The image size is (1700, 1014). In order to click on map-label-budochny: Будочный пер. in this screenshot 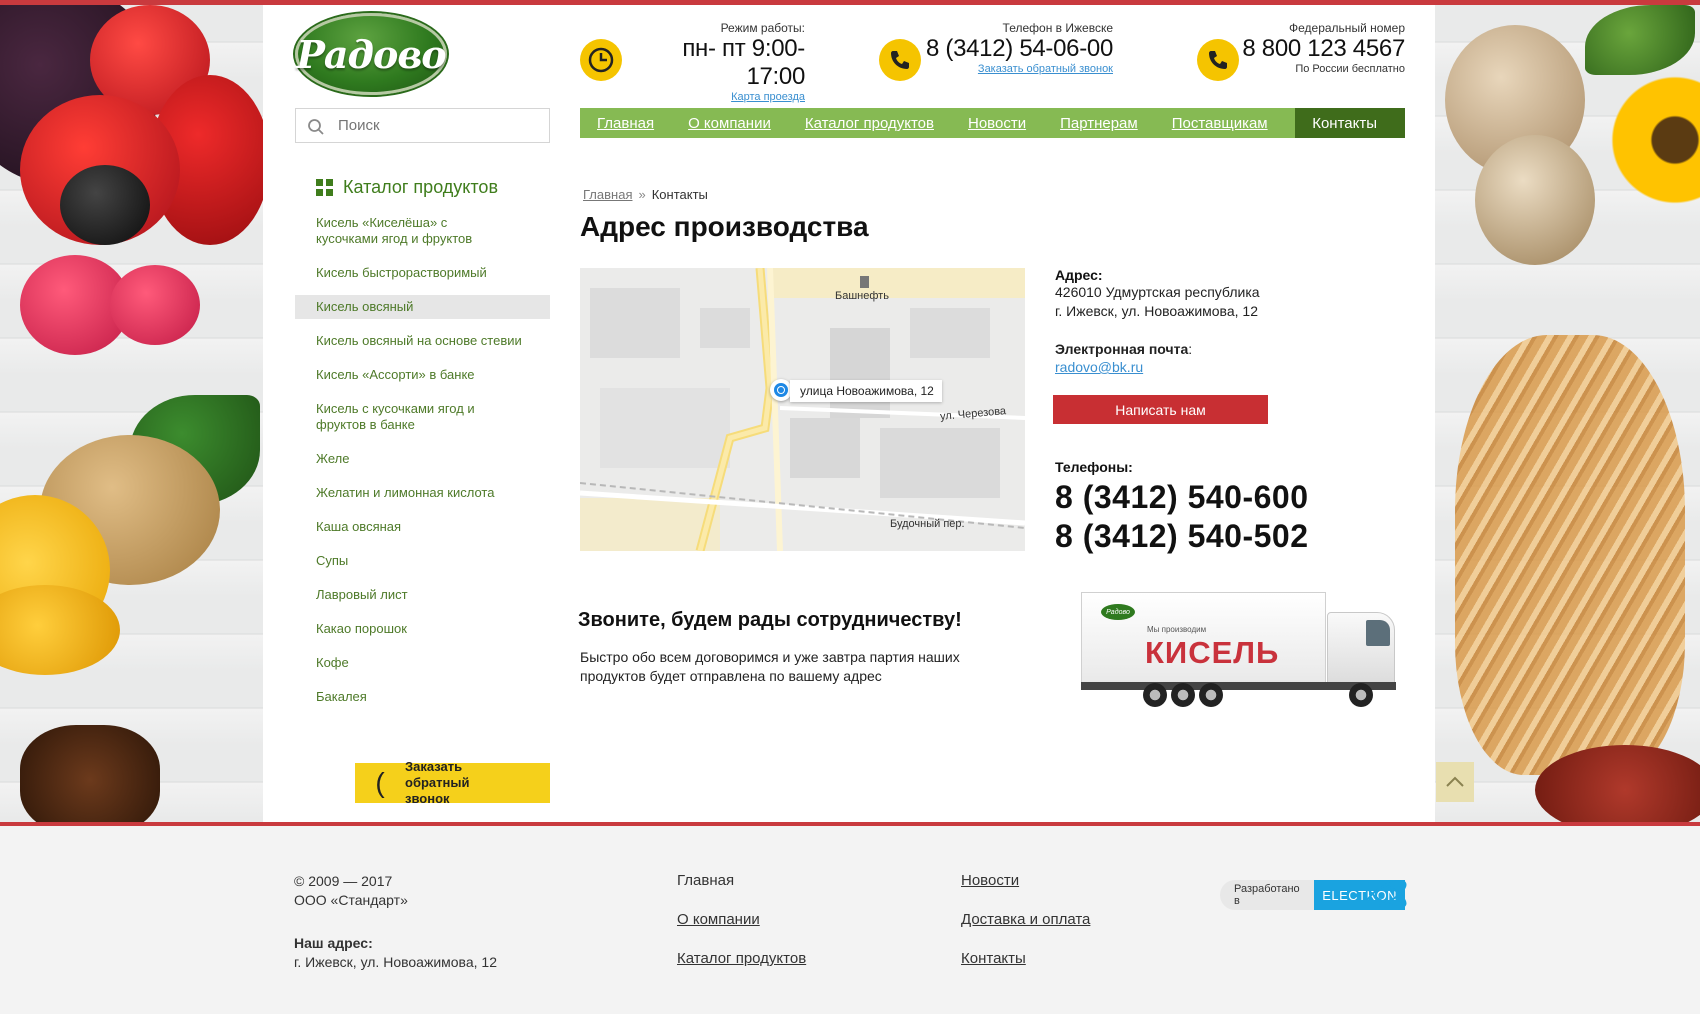, I will do `click(927, 524)`.